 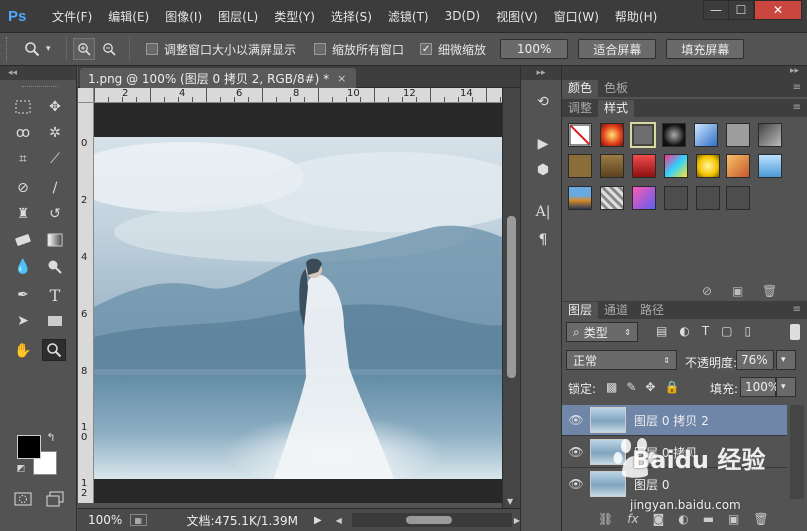 What do you see at coordinates (671, 387) in the screenshot?
I see `lock-all-icon: 🔒` at bounding box center [671, 387].